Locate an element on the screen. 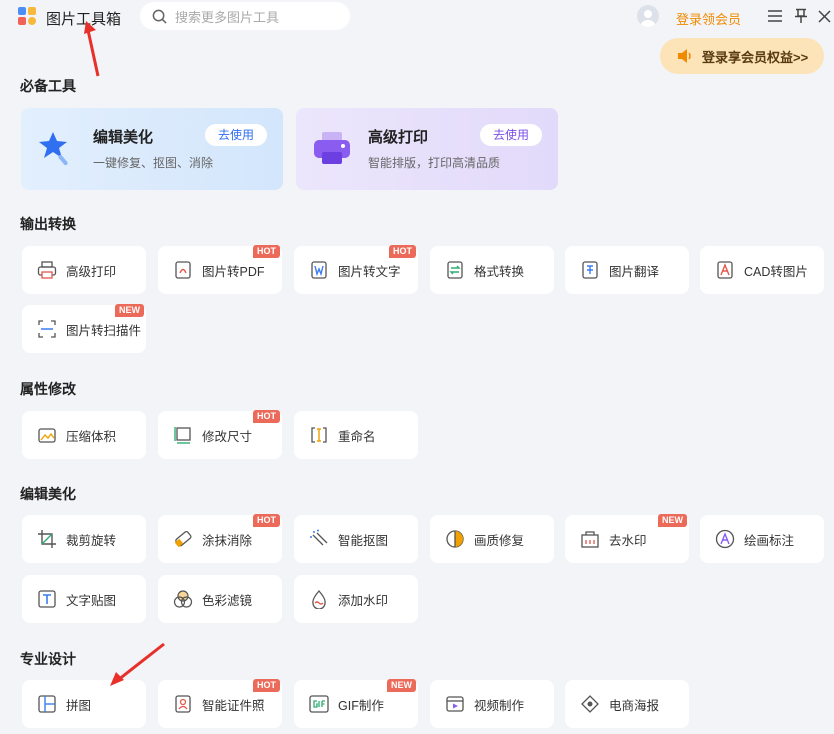 Image resolution: width=834 pixels, height=734 pixels. text-icon is located at coordinates (47, 599).